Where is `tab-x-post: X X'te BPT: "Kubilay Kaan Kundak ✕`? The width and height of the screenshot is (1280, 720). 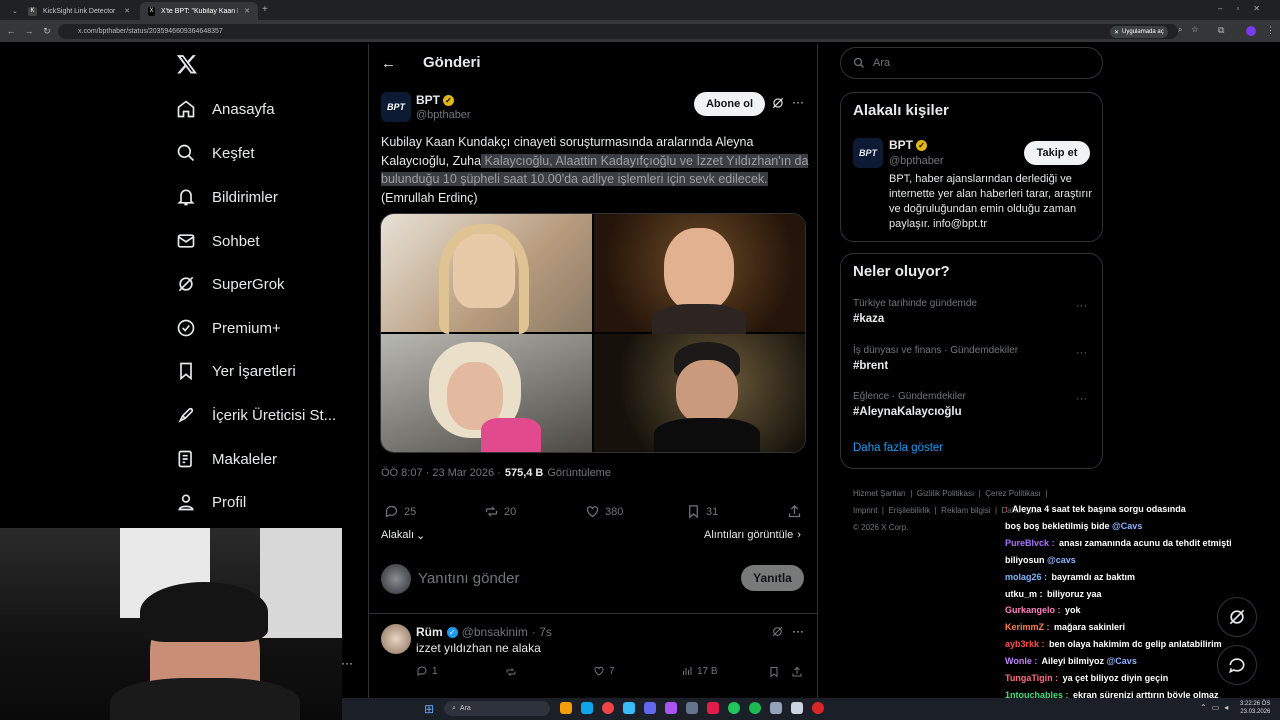
tab-x-post: X X'te BPT: "Kubilay Kaan Kundak ✕ is located at coordinates (199, 11).